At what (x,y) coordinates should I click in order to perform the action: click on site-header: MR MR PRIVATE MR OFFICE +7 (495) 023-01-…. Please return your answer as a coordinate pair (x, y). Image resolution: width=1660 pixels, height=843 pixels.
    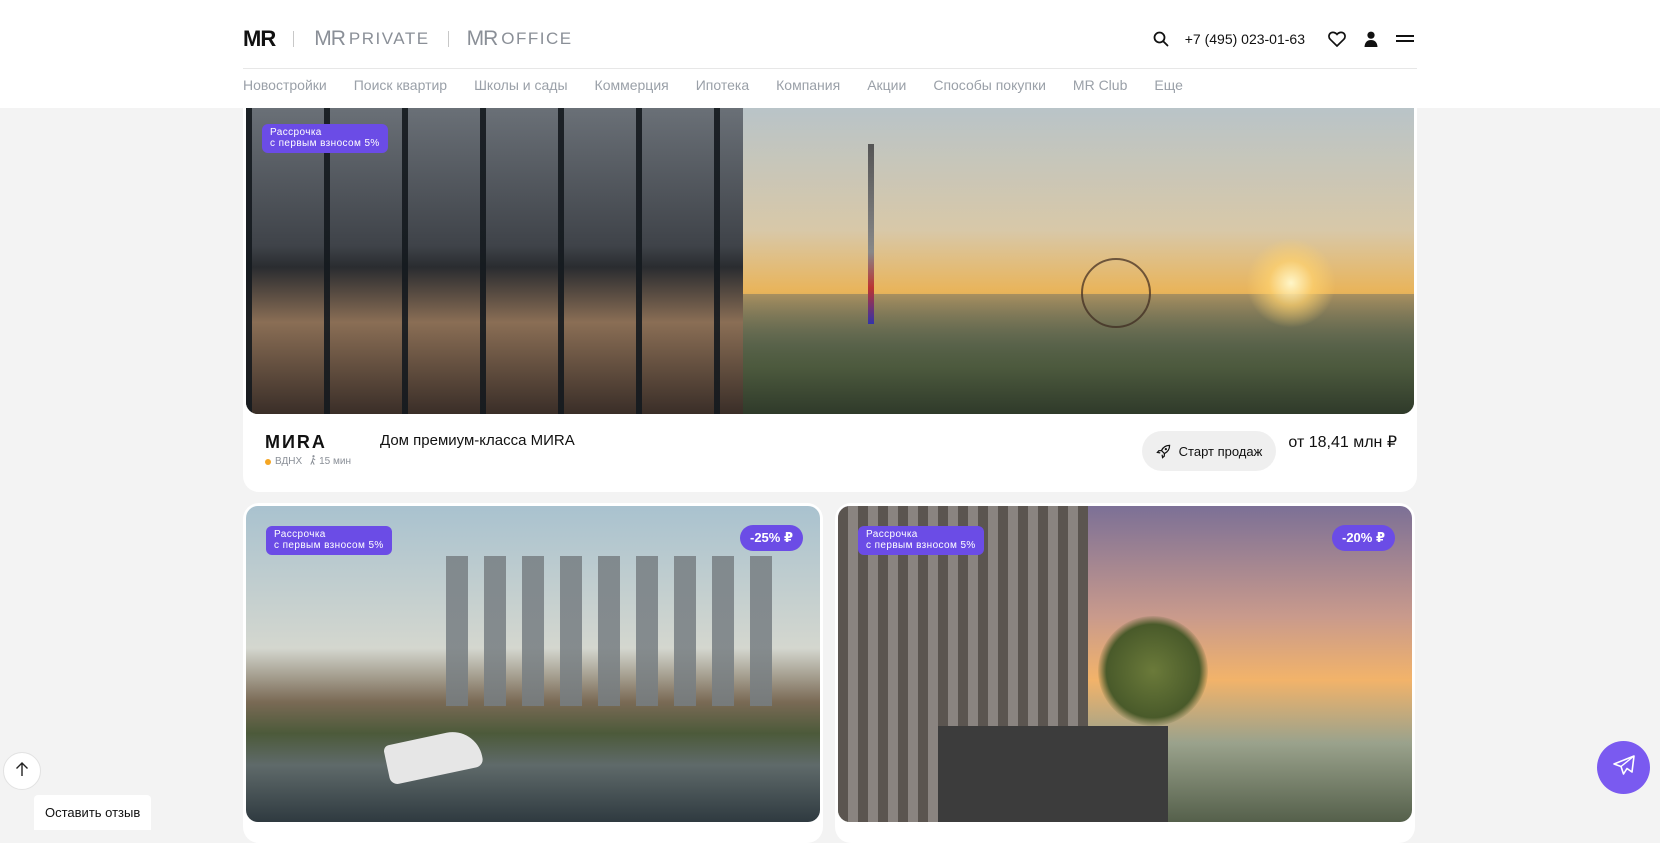
    Looking at the image, I should click on (830, 54).